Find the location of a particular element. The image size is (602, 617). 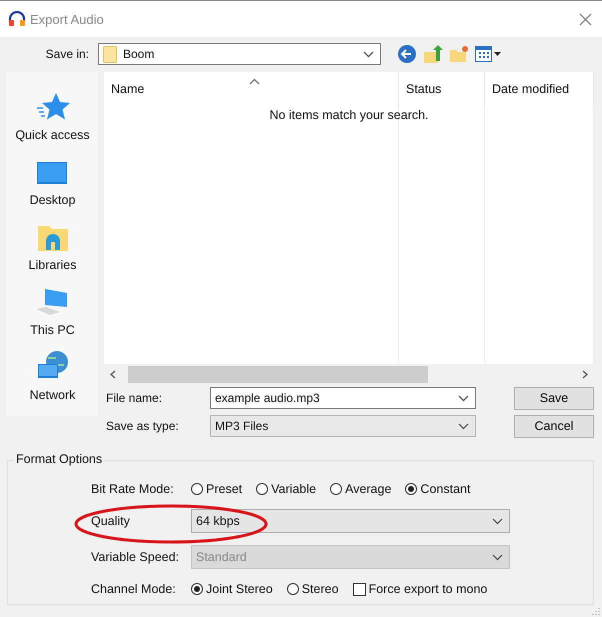

file-type-dropdown: MP3 Files is located at coordinates (343, 426).